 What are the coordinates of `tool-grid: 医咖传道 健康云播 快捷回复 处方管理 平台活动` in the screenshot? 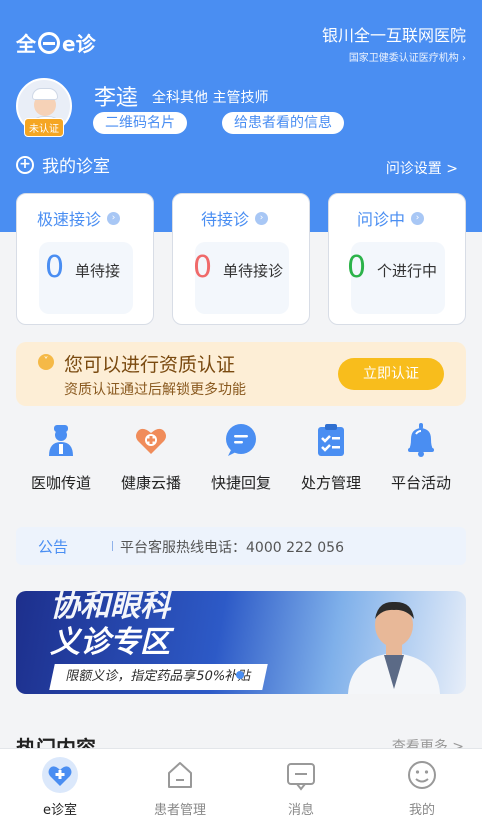 It's located at (241, 461).